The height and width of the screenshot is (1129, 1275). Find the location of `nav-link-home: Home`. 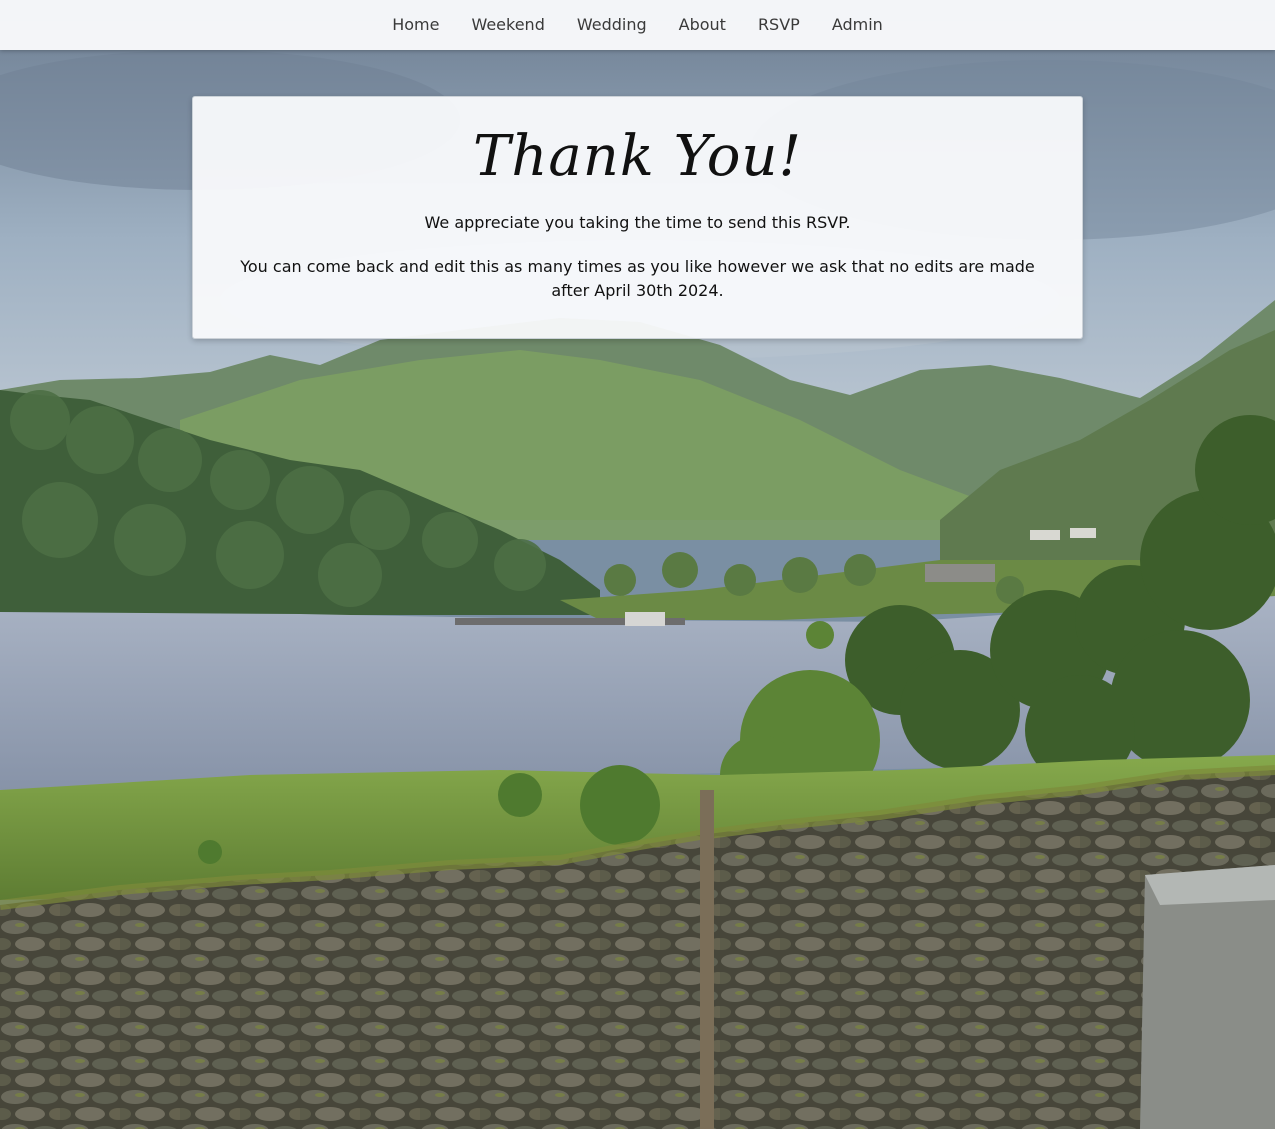

nav-link-home: Home is located at coordinates (415, 25).